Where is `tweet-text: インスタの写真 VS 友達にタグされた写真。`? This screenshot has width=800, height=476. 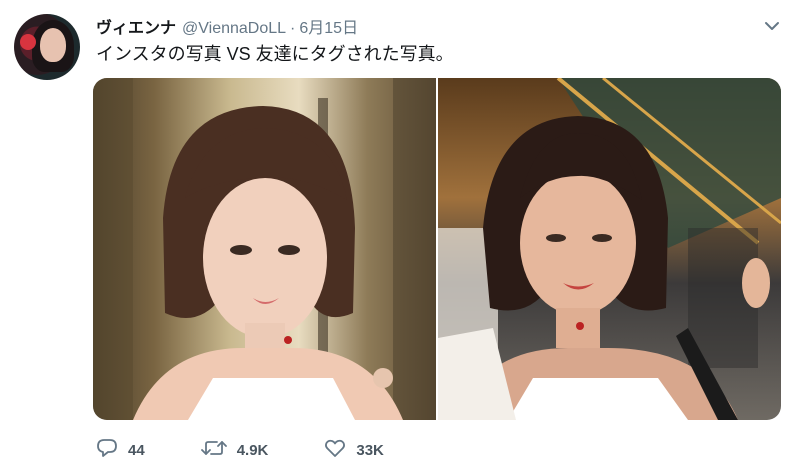 tweet-text: インスタの写真 VS 友達にタグされた写真。 is located at coordinates (275, 54).